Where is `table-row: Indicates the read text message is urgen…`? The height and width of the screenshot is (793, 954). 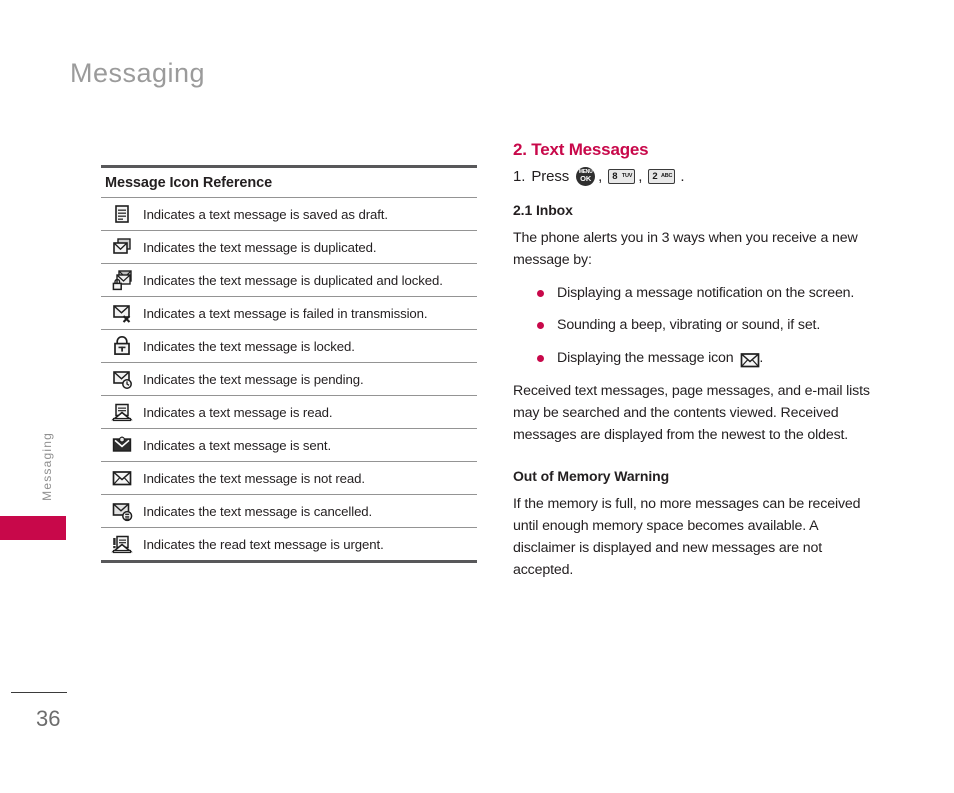 table-row: Indicates the read text message is urgen… is located at coordinates (289, 544).